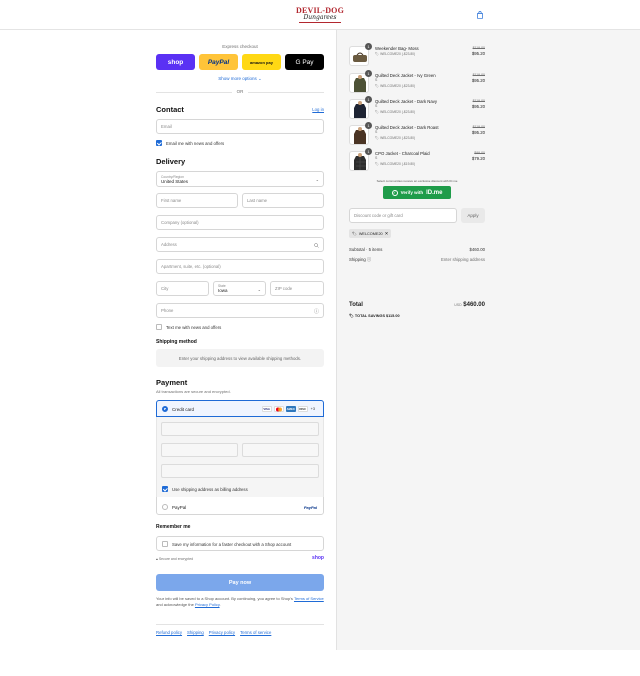 The height and width of the screenshot is (676, 640). I want to click on more-cards: +3, so click(312, 409).